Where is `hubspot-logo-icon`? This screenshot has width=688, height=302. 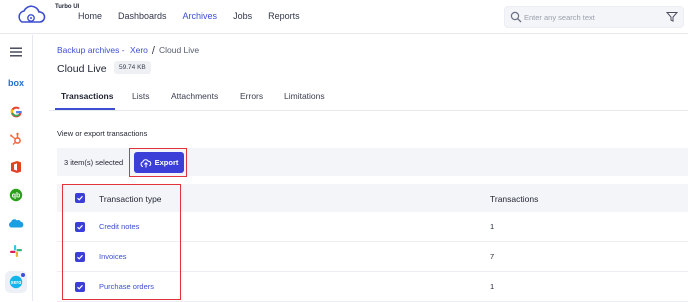 hubspot-logo-icon is located at coordinates (15, 138).